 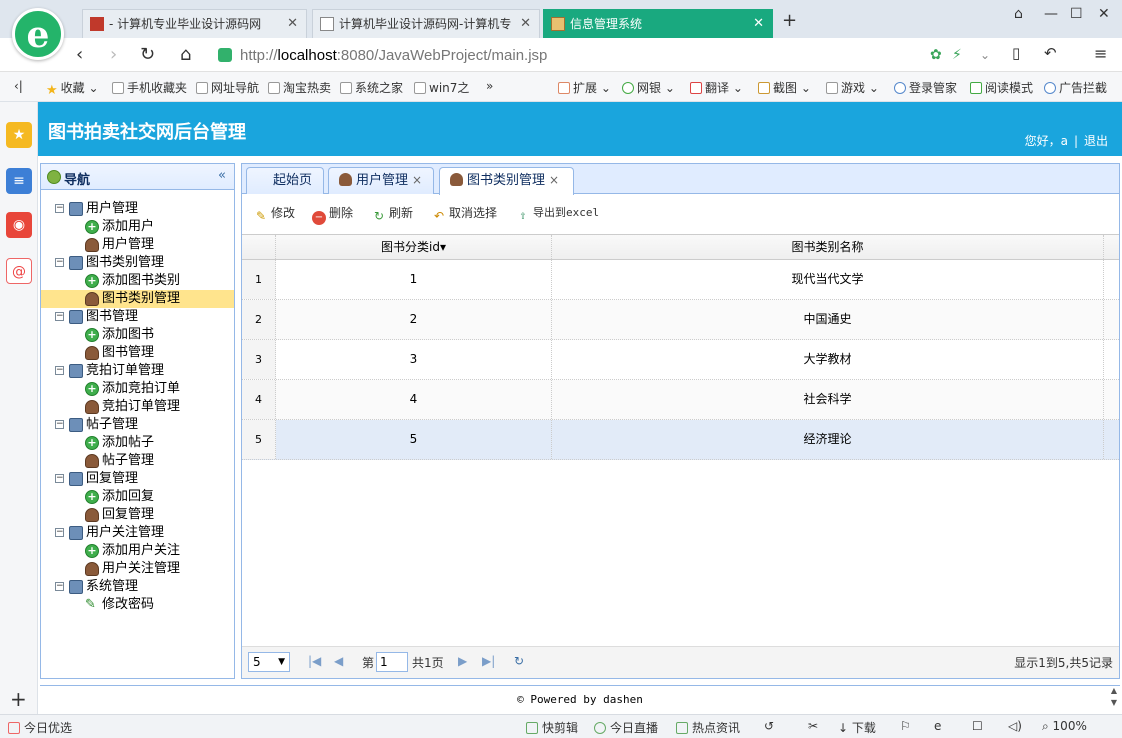 What do you see at coordinates (414, 279) in the screenshot?
I see `cell-id: 1` at bounding box center [414, 279].